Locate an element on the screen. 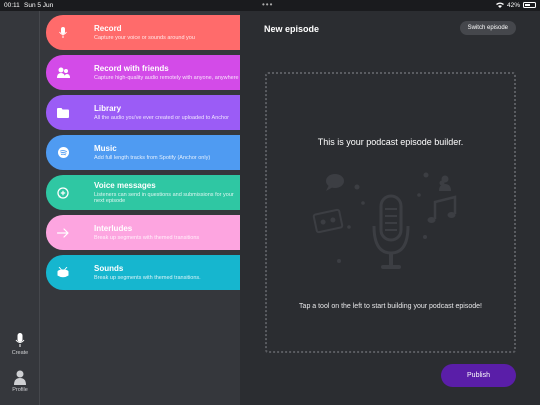 Image resolution: width=540 pixels, height=405 pixels. speech-bubble-icon is located at coordinates (335, 182).